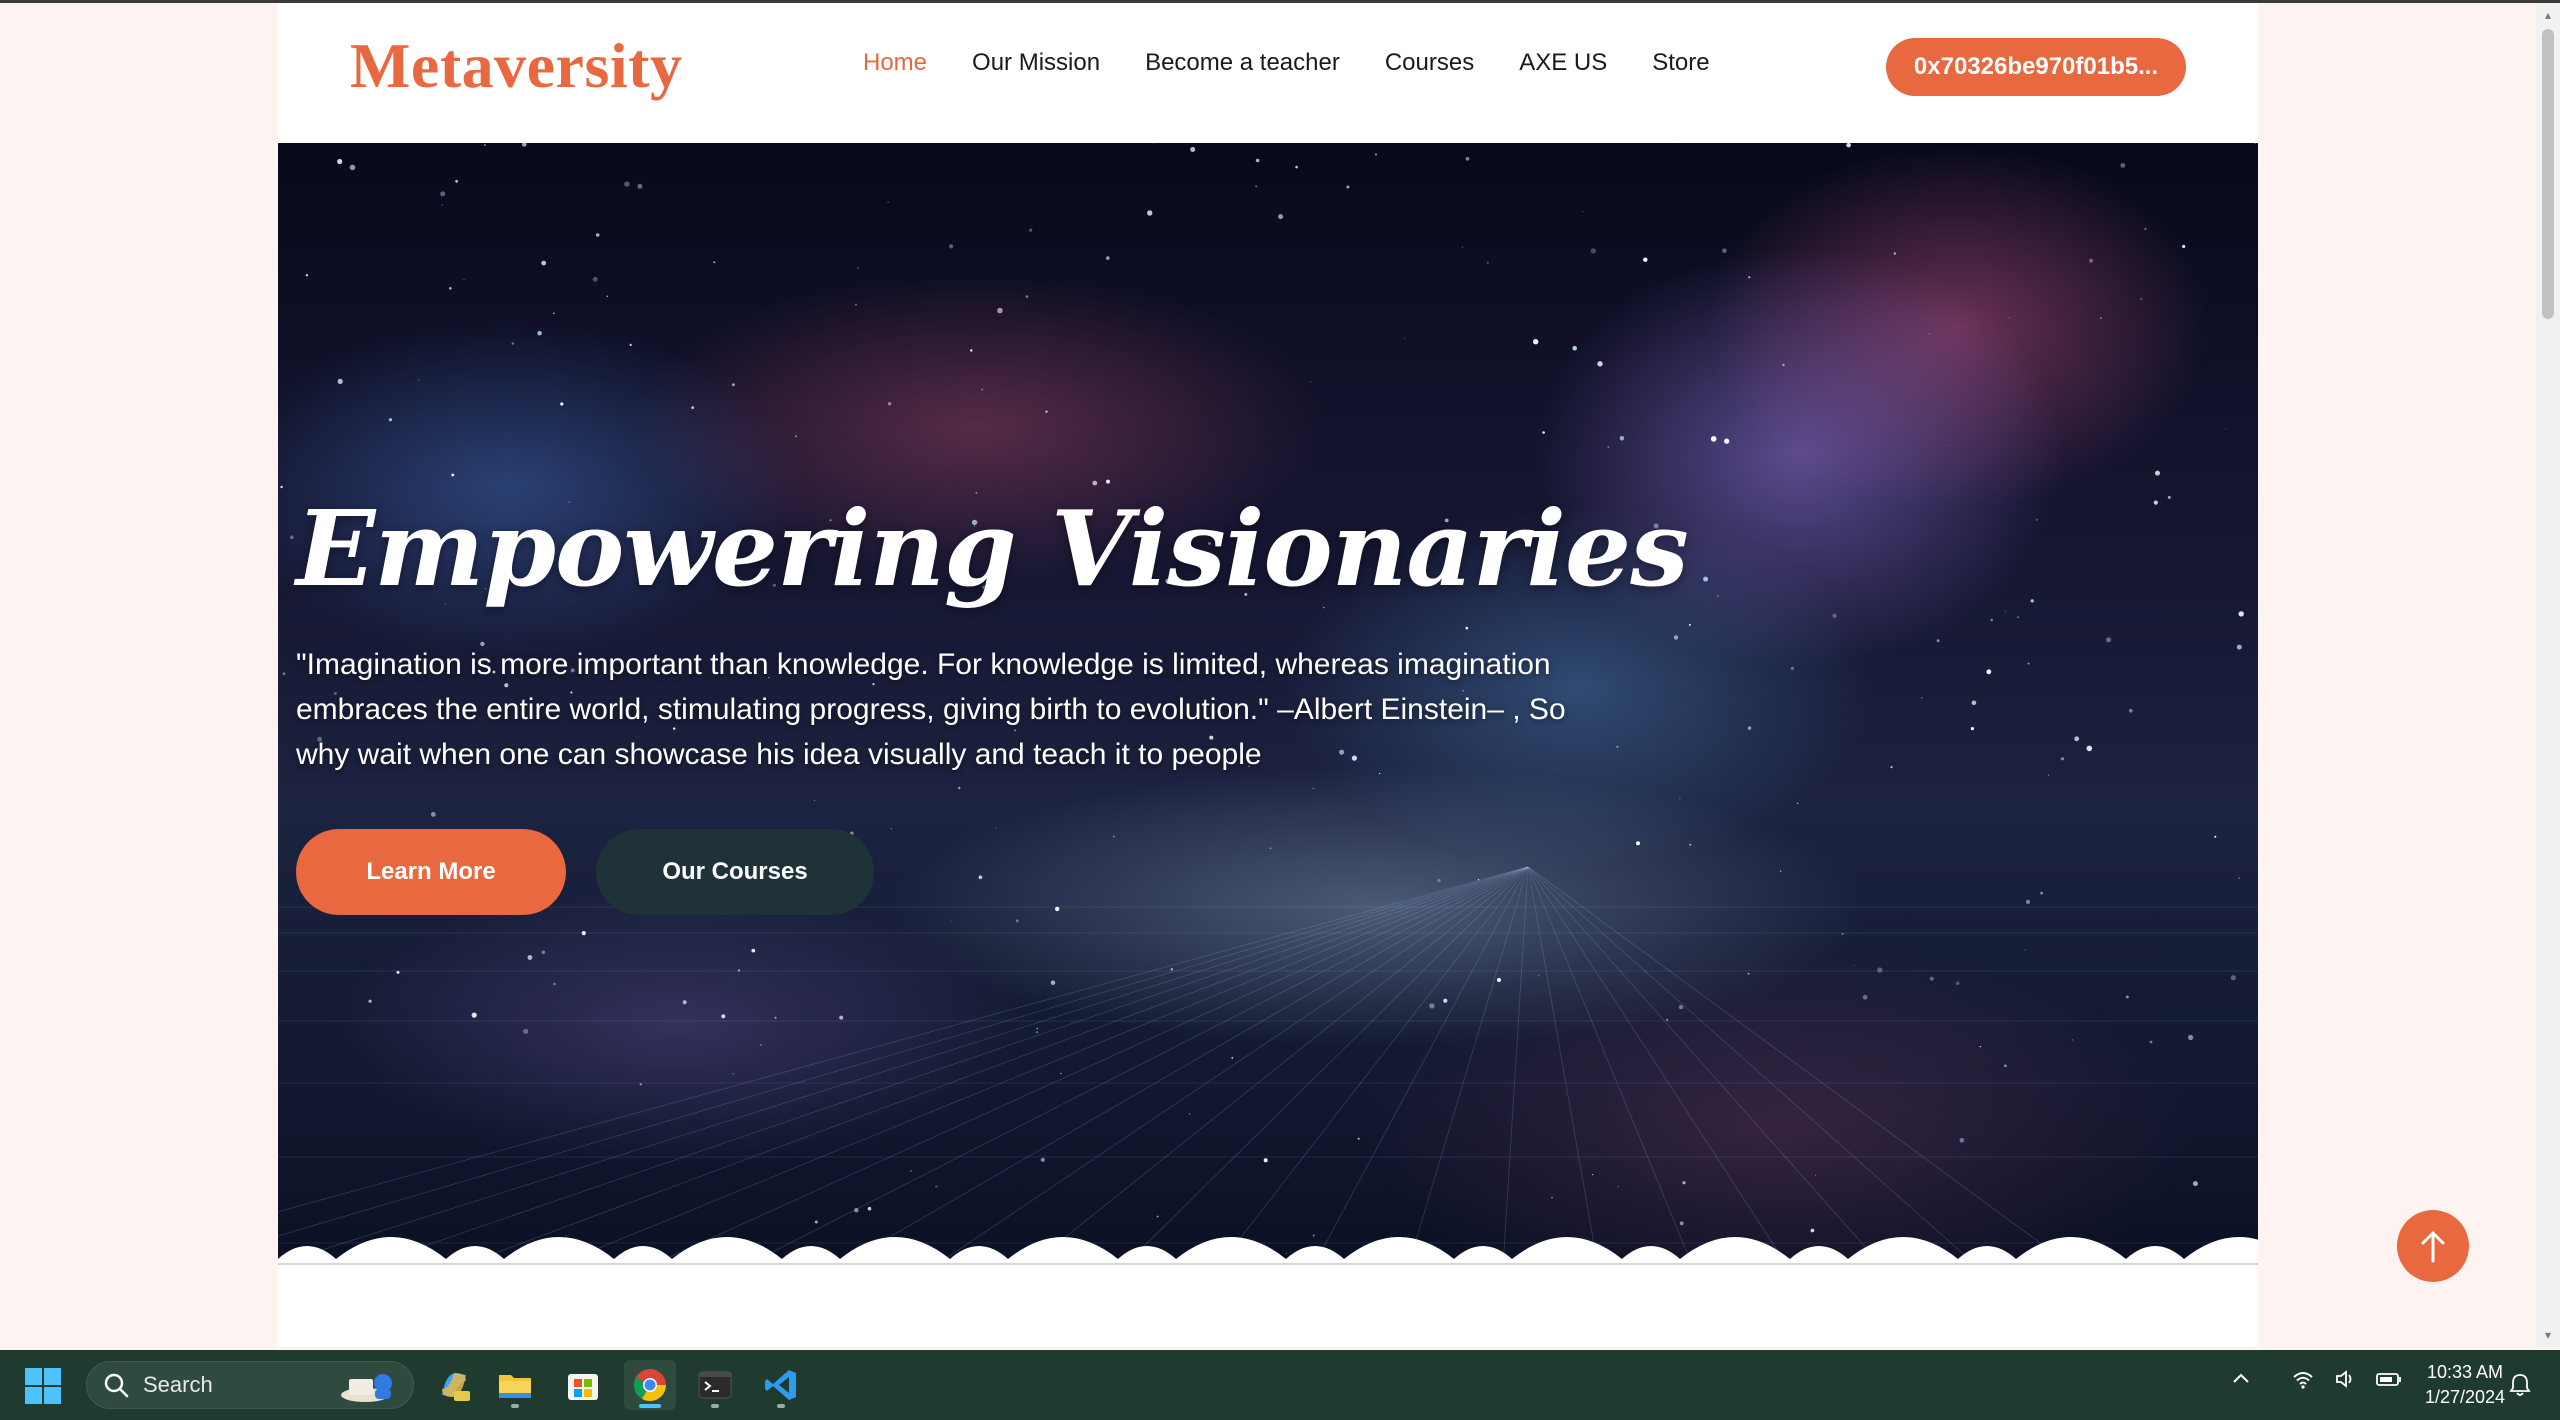 Image resolution: width=2560 pixels, height=1420 pixels. I want to click on page-scrollbar: ▴ ▾, so click(2548, 675).